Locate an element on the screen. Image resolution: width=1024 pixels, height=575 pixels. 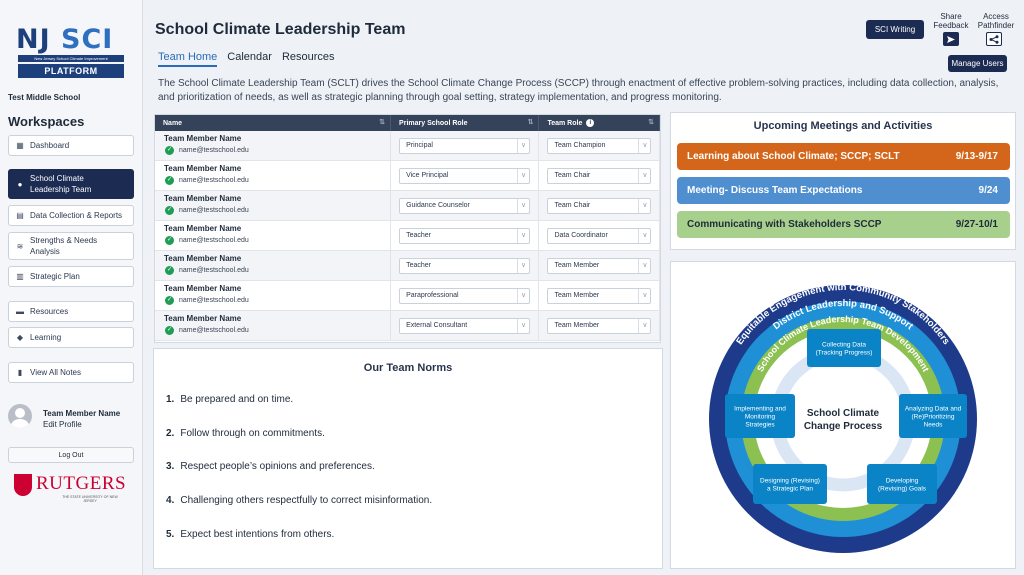
sidebar-item-sclt: ● School Climate Leadership Team is located at coordinates (71, 184).